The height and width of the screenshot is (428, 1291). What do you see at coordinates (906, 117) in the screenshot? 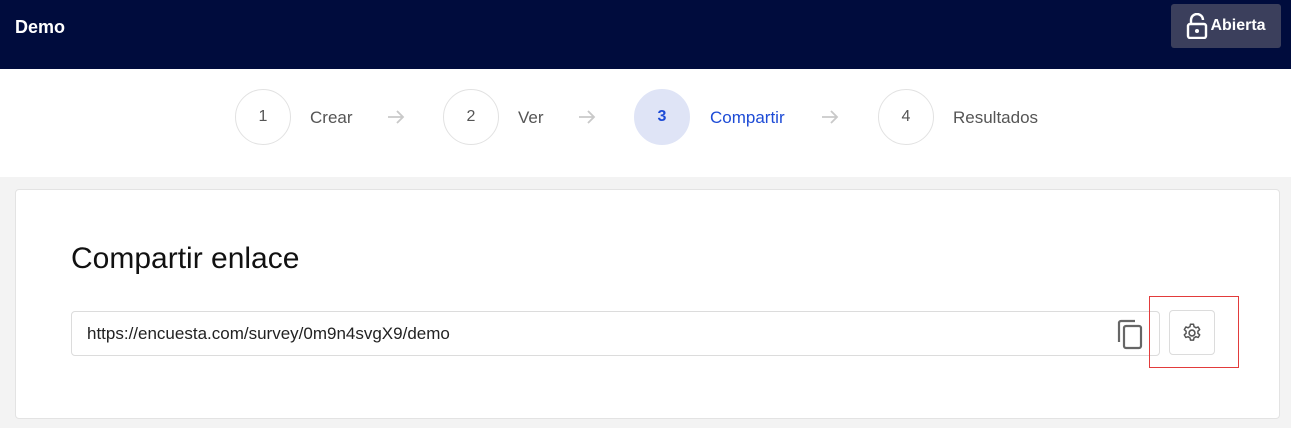
I see `step-4-number: 4` at bounding box center [906, 117].